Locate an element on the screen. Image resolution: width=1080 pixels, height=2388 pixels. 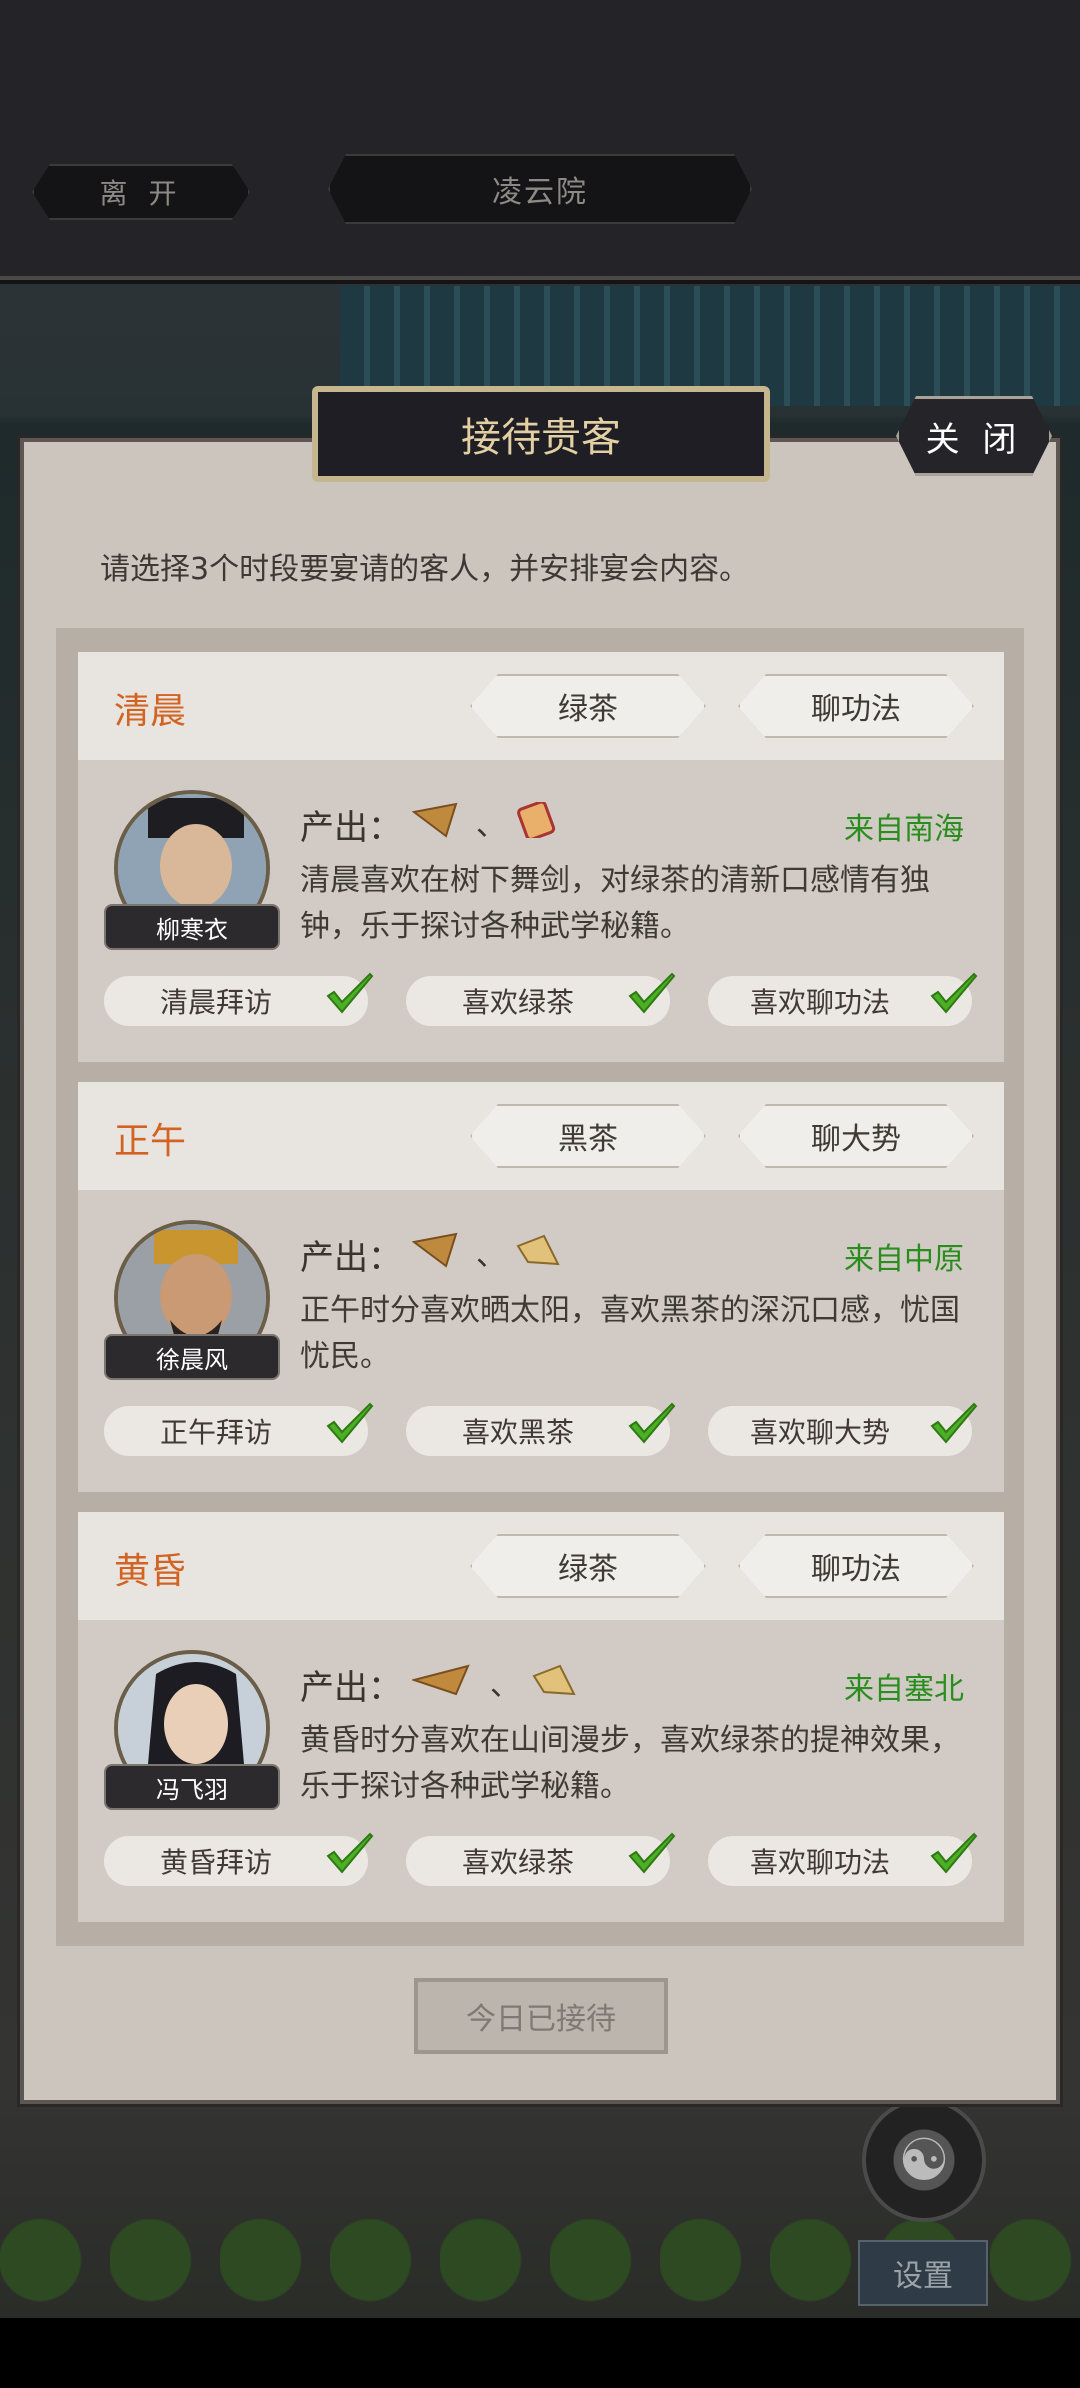
guest-tags: 黄昏拜访 喜欢绿茶 喜欢聊功法 is located at coordinates (549, 1861).